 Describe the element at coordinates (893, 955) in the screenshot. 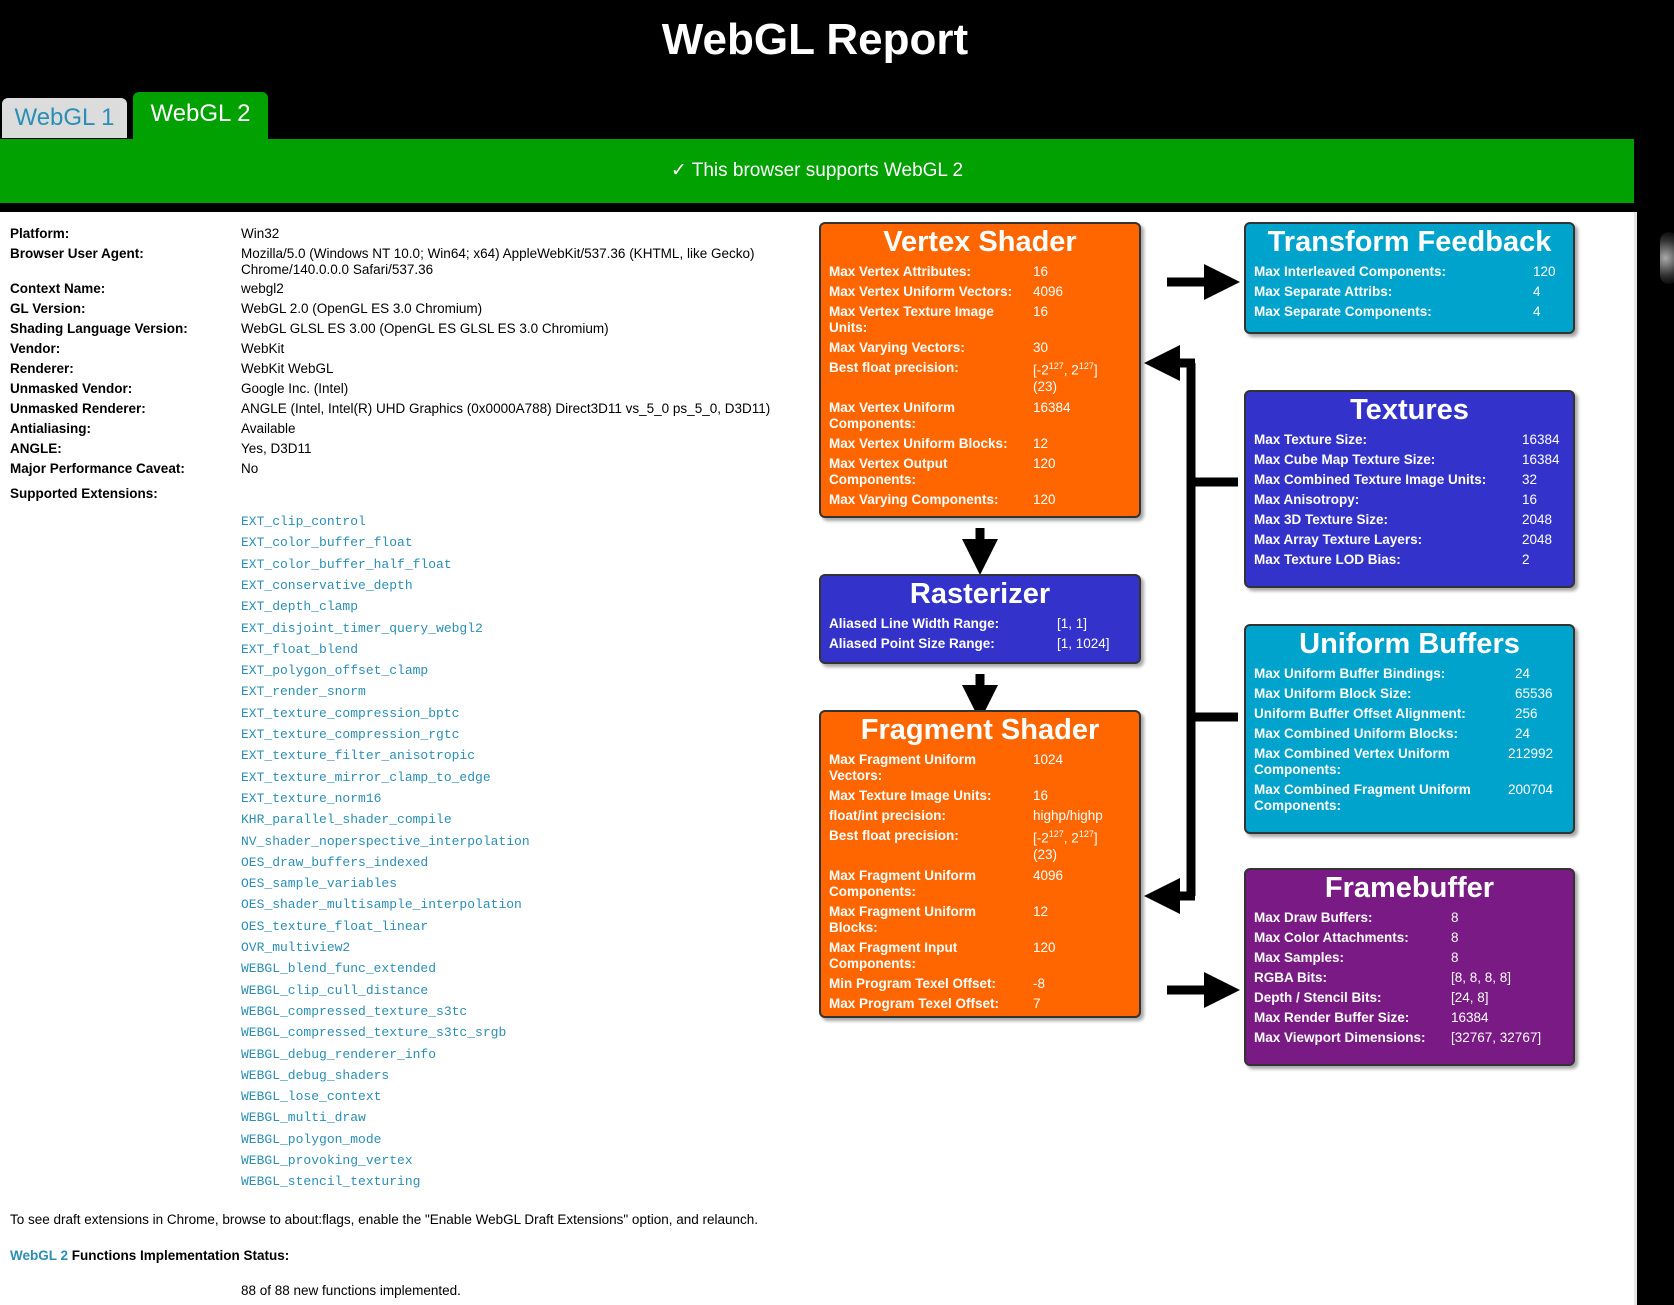

I see `stat-label: Max Fragment Input Components:` at that location.